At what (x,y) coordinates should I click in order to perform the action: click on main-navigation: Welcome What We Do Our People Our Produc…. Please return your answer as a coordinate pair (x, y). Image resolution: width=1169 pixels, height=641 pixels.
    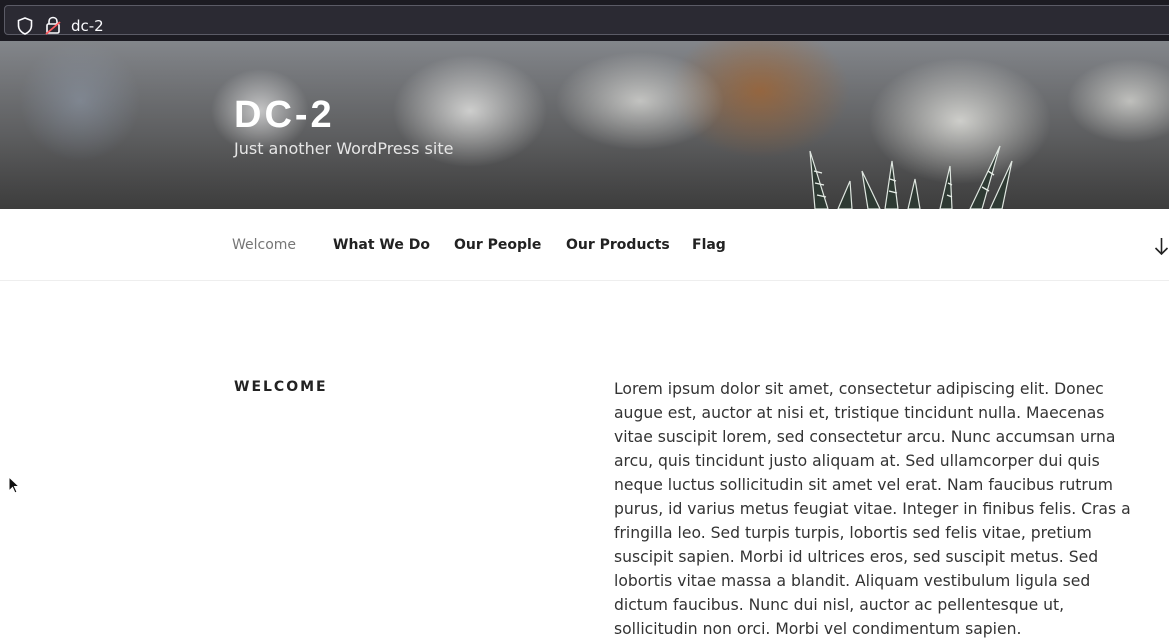
    Looking at the image, I should click on (584, 245).